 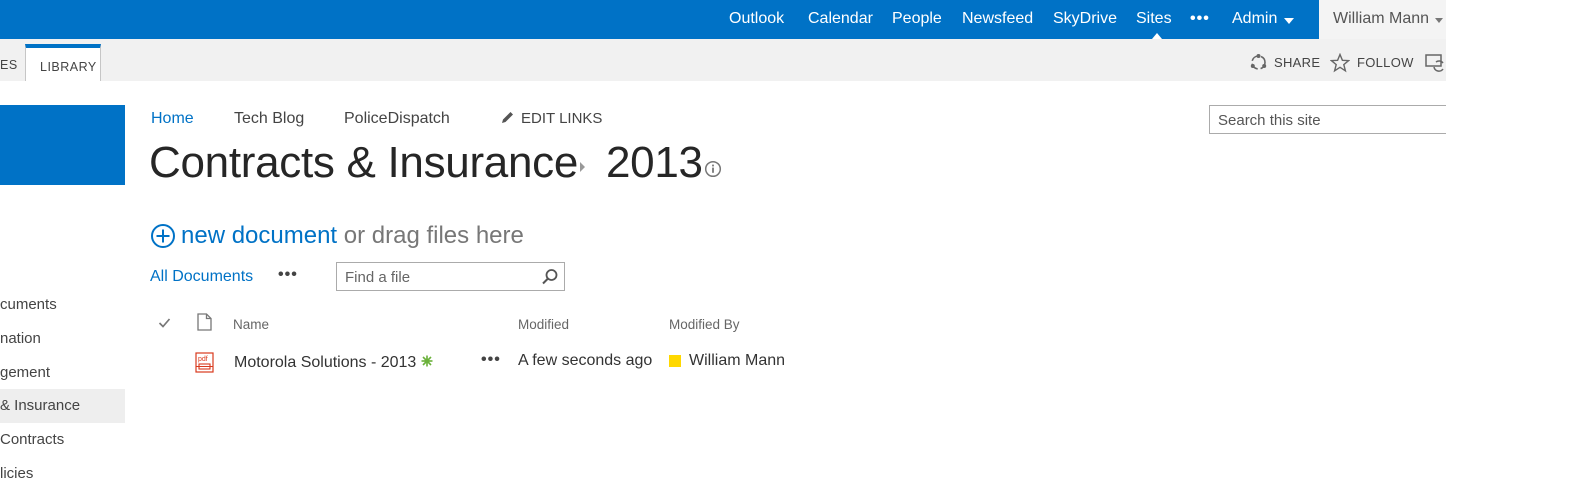 I want to click on top-nav-policedispatch: PoliceDispatch, so click(x=397, y=119).